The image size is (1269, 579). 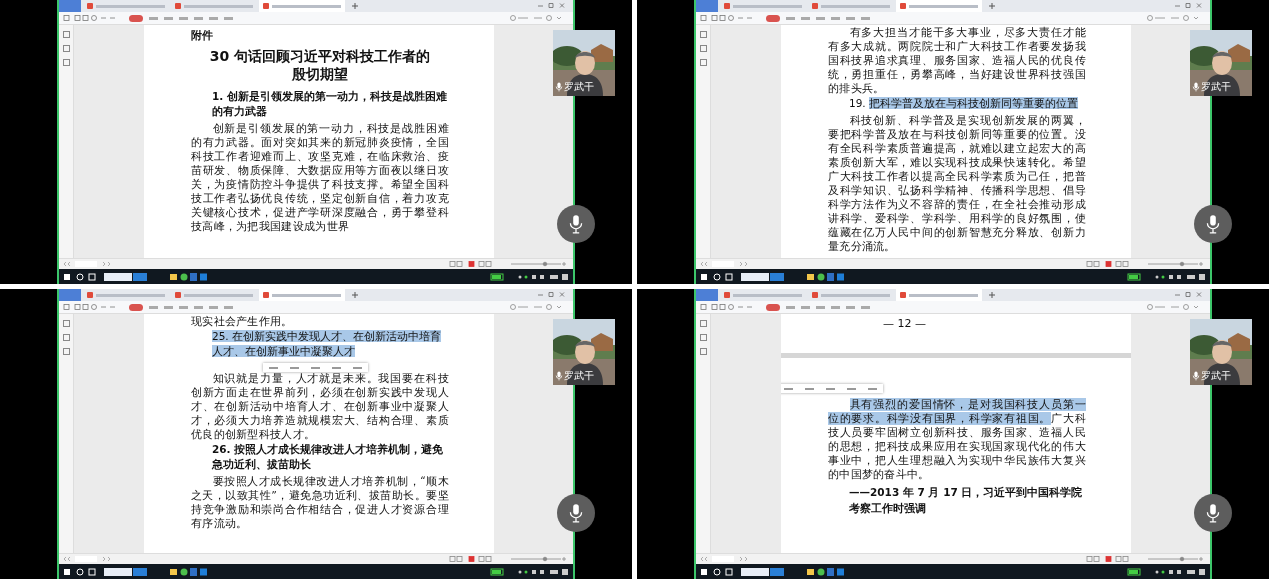 I want to click on section-heading: 1. 创新是引领发展的第一动力，科技是战胜困难的有力武器, so click(x=329, y=104).